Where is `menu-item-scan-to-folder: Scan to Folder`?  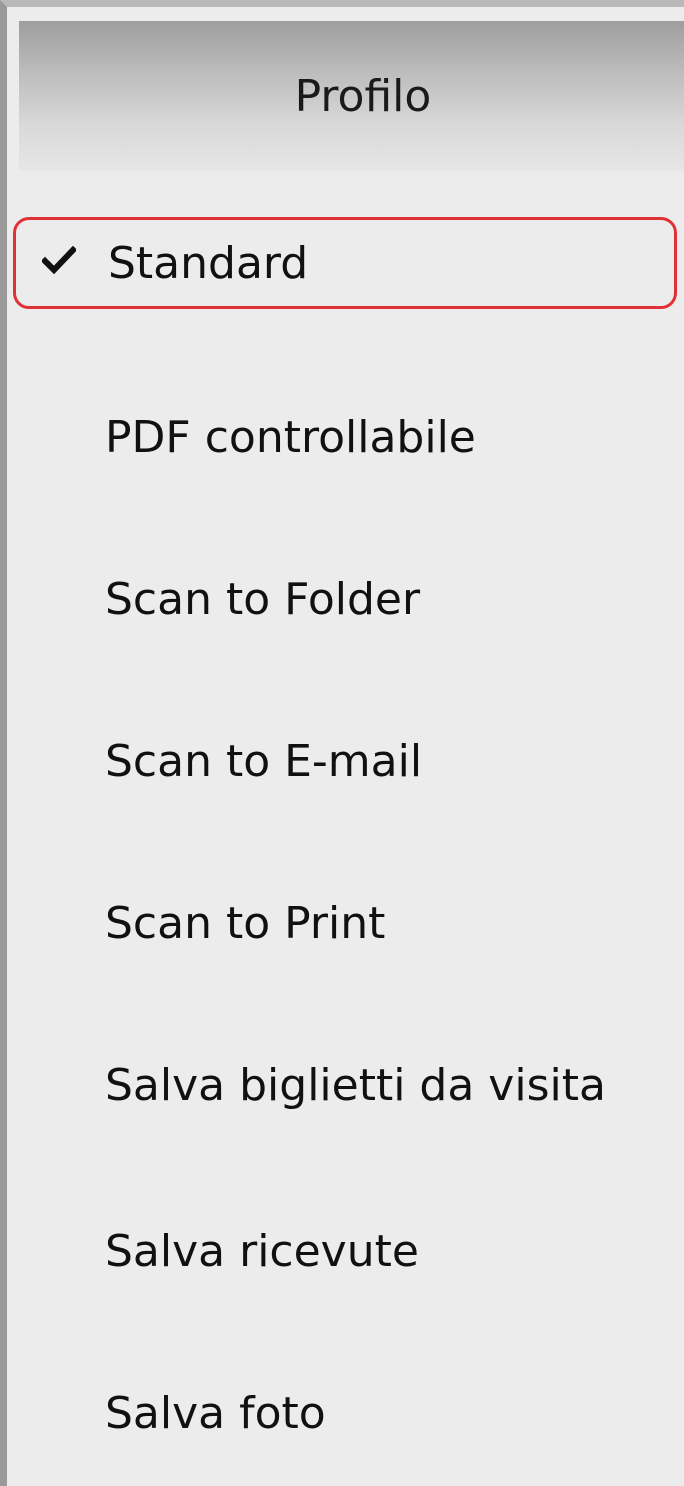
menu-item-scan-to-folder: Scan to Folder is located at coordinates (345, 599).